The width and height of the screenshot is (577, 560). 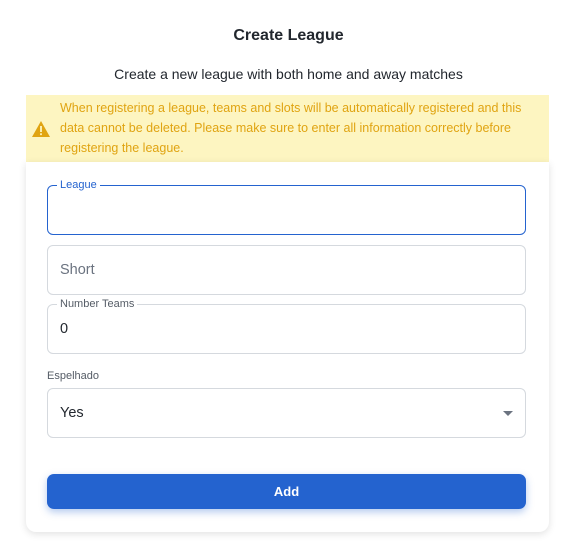 I want to click on short-input: Short, so click(x=77, y=270).